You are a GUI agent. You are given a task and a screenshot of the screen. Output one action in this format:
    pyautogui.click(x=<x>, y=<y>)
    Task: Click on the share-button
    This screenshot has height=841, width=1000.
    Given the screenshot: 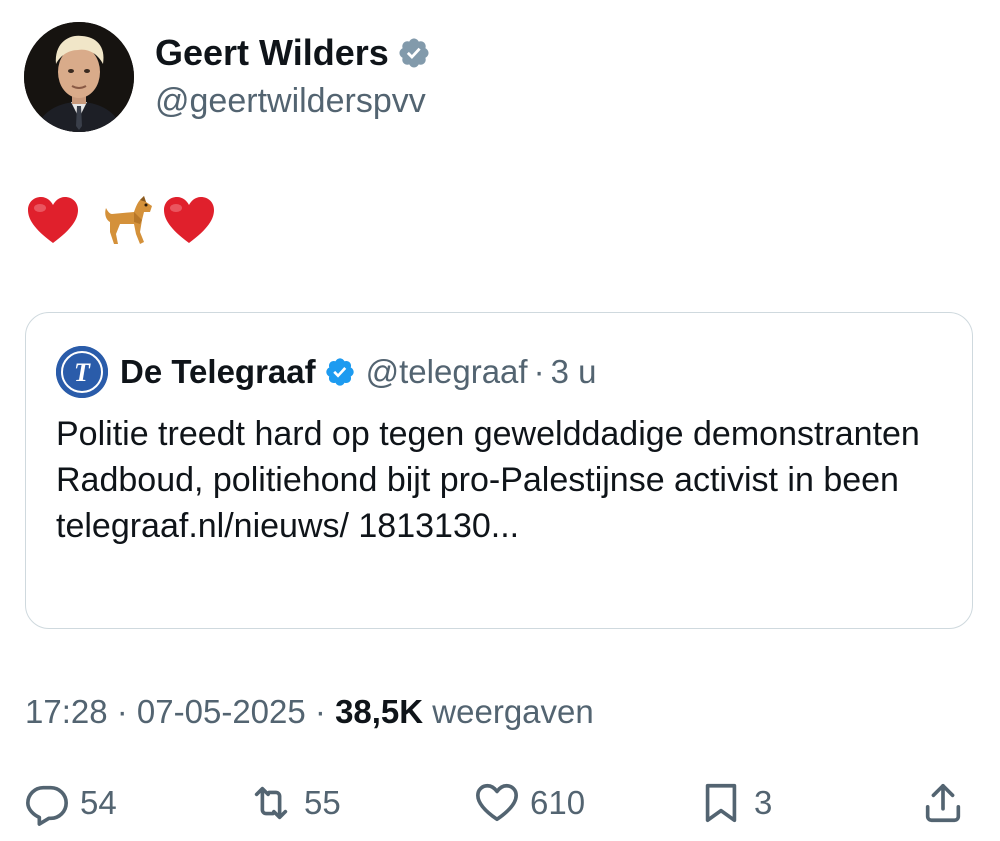 What is the action you would take?
    pyautogui.click(x=943, y=803)
    